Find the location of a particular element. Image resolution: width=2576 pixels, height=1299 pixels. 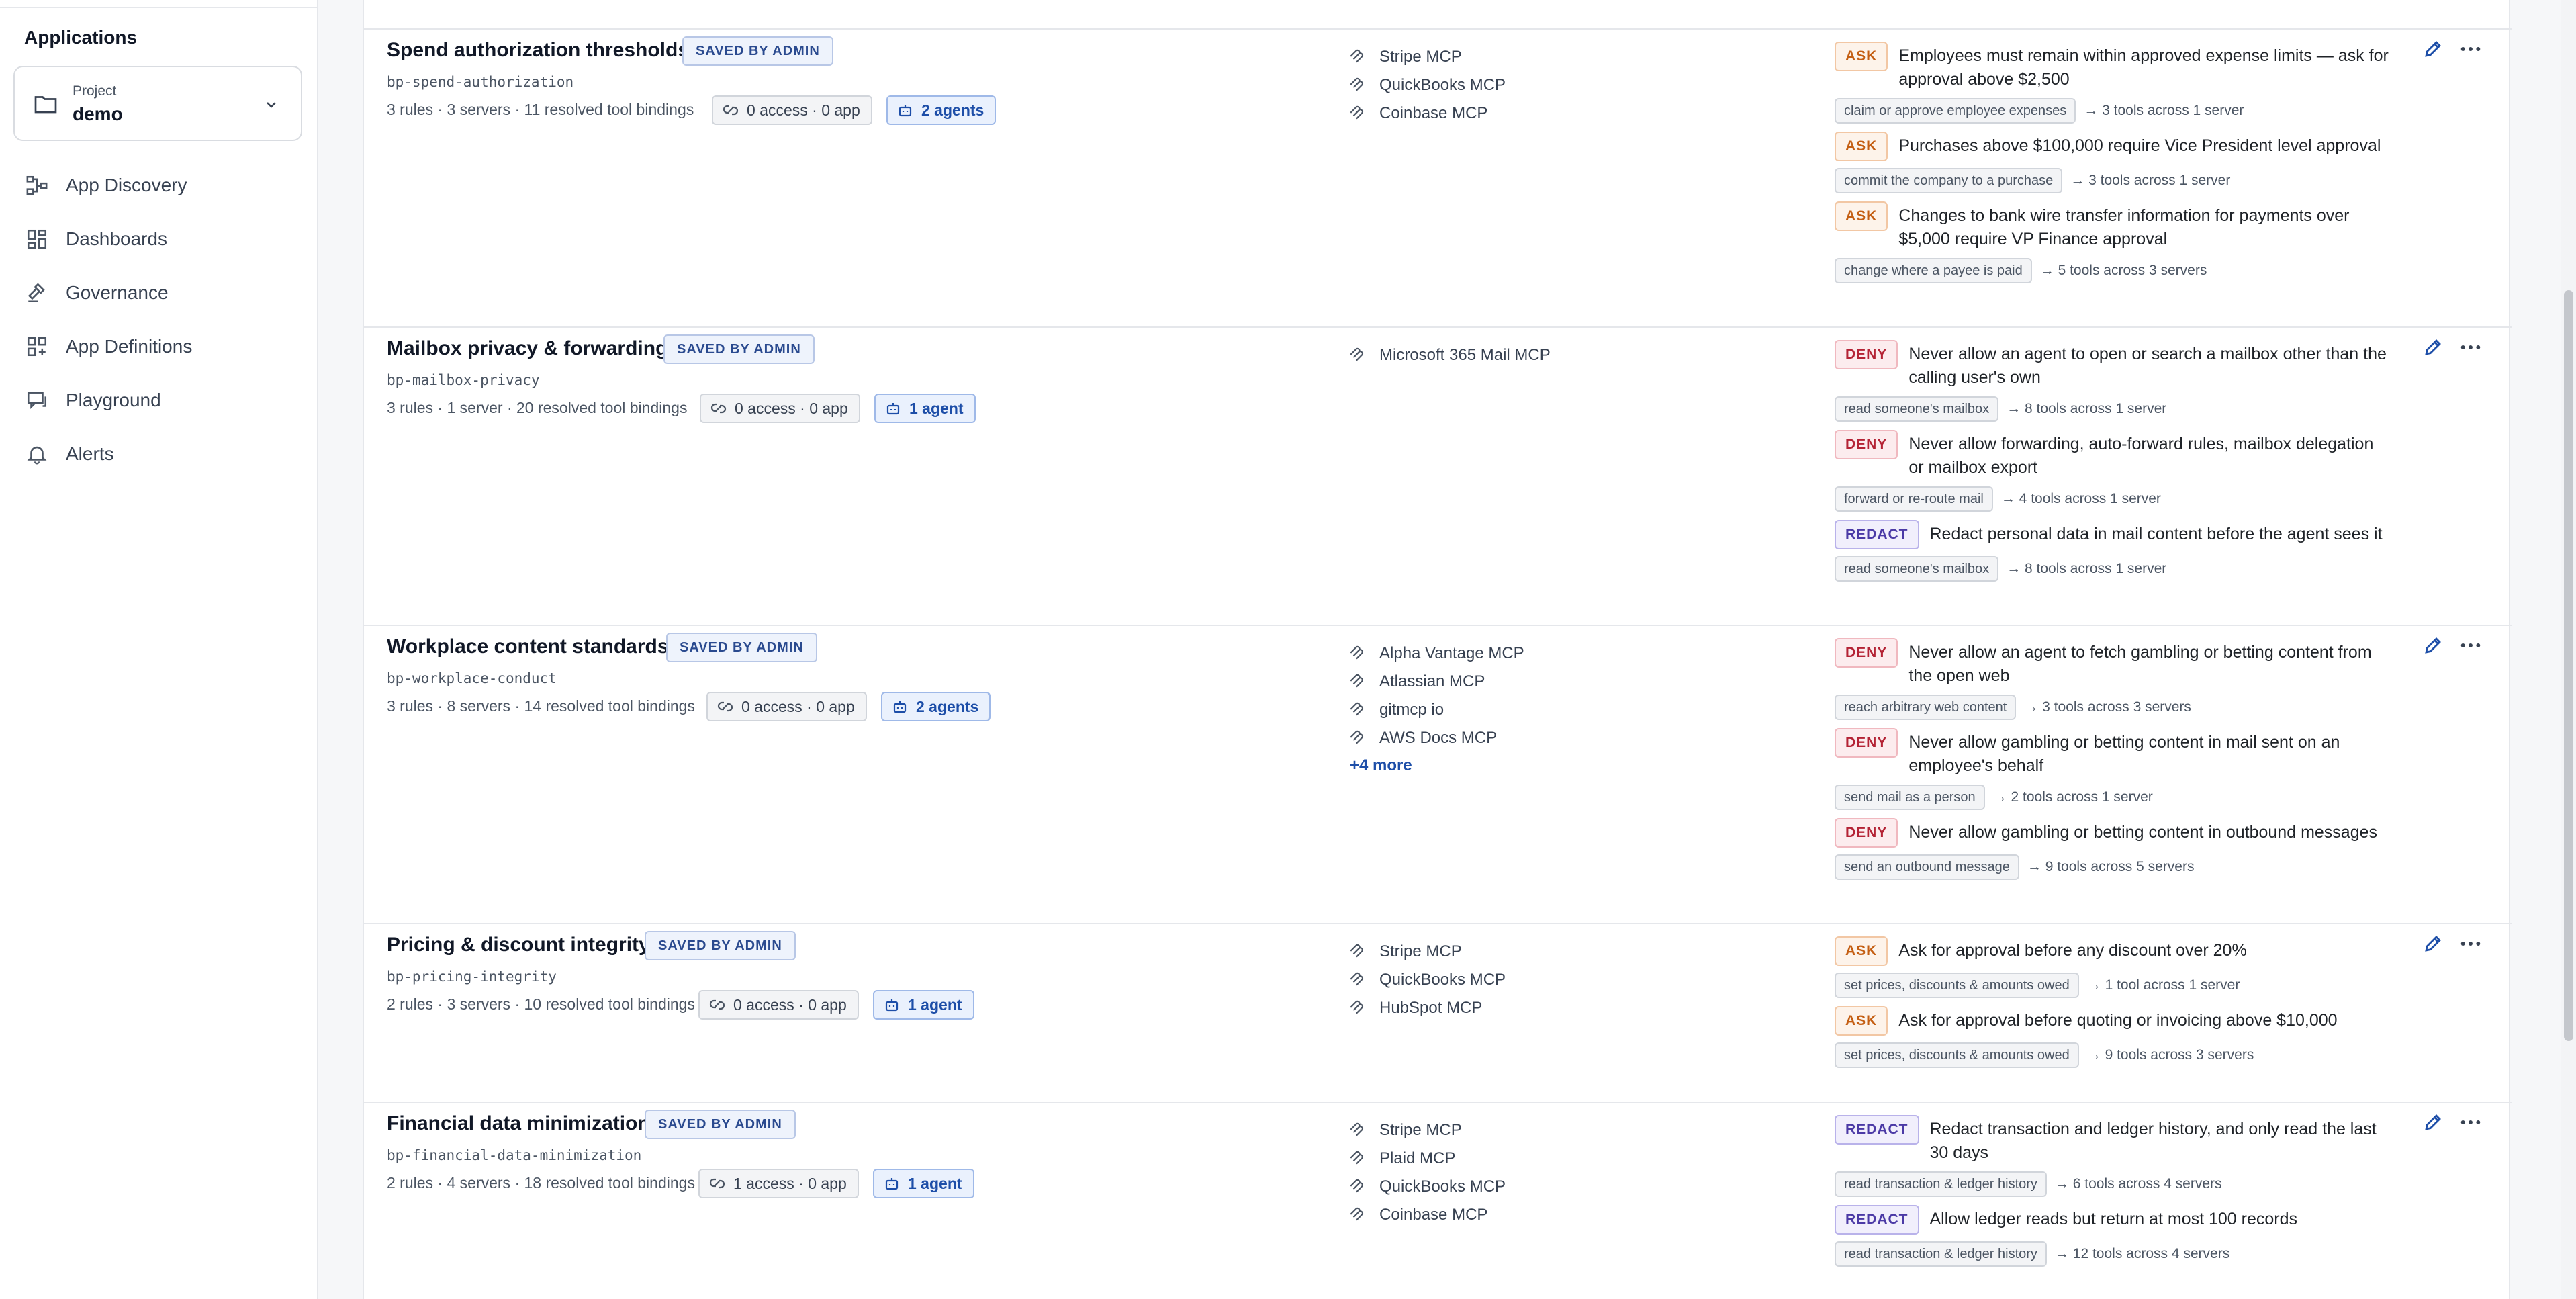

gavel-icon is located at coordinates (36, 293).